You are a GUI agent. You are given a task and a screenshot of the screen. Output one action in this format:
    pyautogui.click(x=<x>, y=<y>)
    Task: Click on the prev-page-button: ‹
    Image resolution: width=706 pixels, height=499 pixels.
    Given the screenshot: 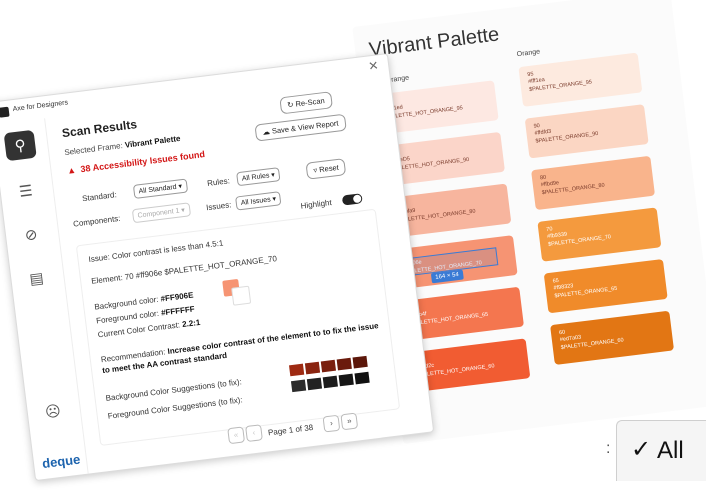 What is the action you would take?
    pyautogui.click(x=254, y=433)
    